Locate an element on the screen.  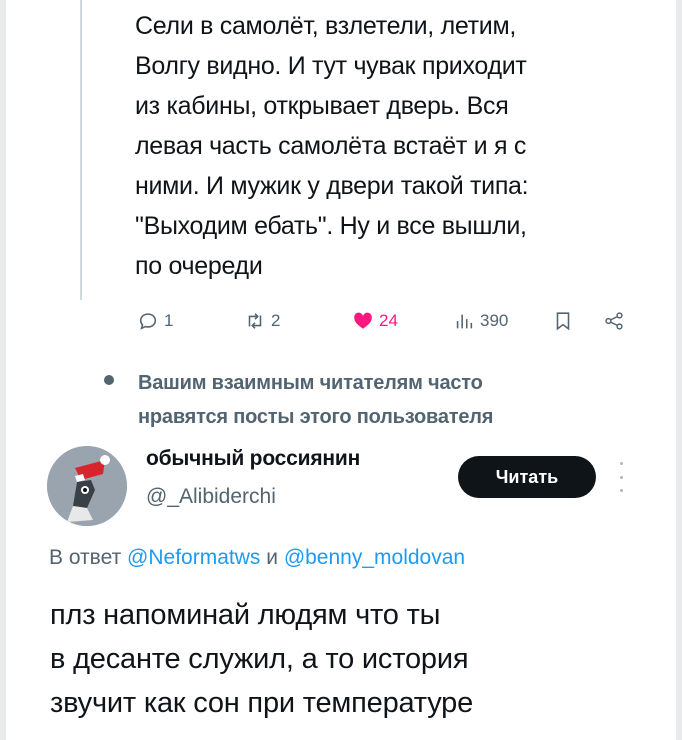
retweet-icon is located at coordinates (255, 321).